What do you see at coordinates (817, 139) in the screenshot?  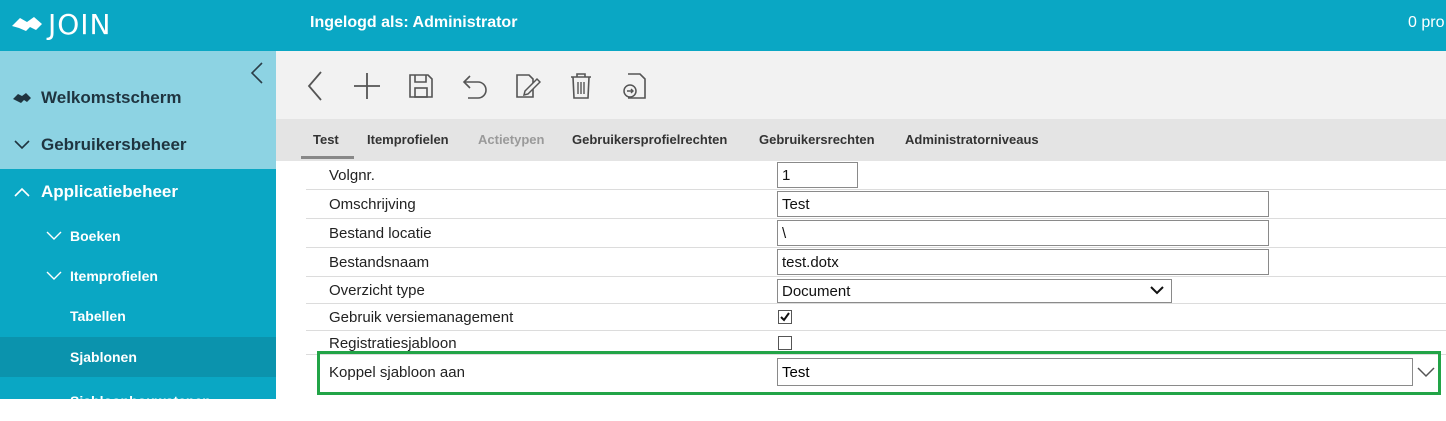 I see `tab-gebruikersrechten: Gebruikersrechten` at bounding box center [817, 139].